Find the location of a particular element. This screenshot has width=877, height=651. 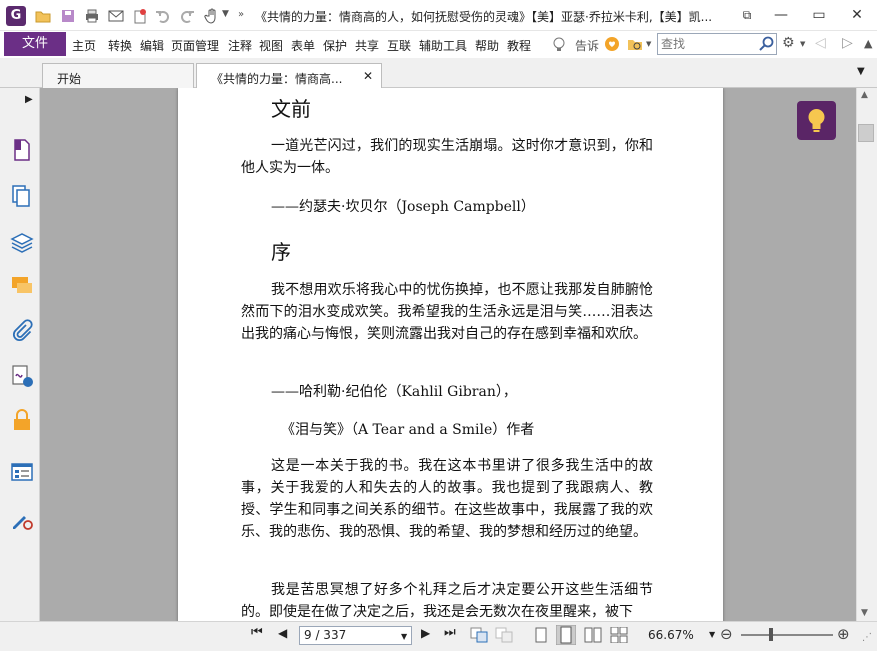

bookmark-icon is located at coordinates (22, 150).